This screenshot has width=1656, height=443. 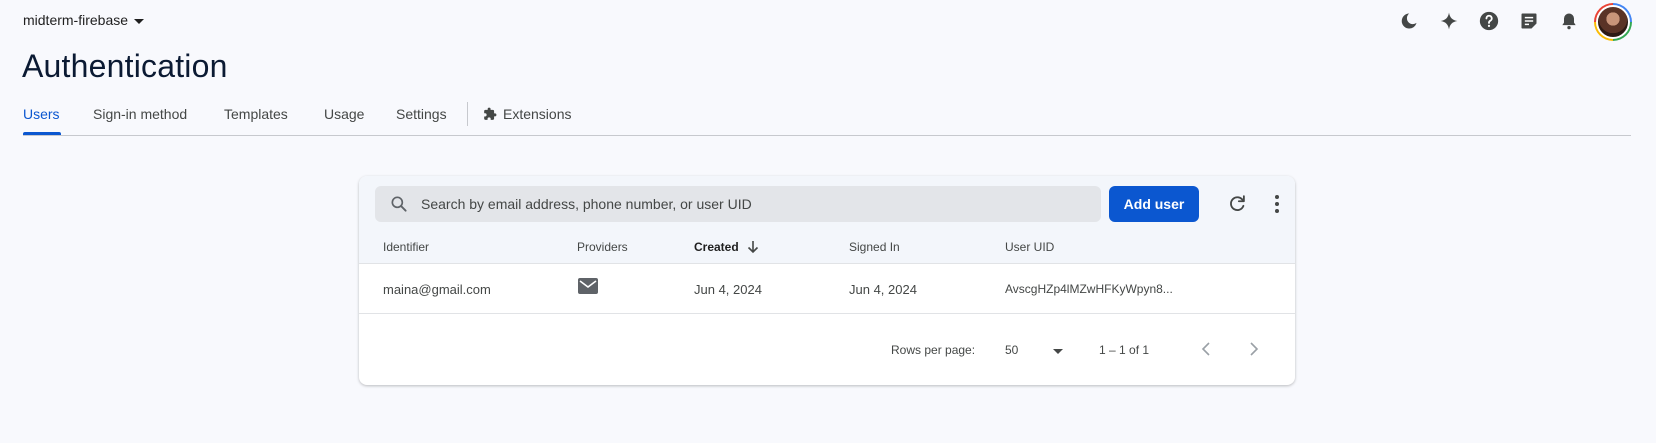 What do you see at coordinates (752, 247) in the screenshot?
I see `arrow-down-icon` at bounding box center [752, 247].